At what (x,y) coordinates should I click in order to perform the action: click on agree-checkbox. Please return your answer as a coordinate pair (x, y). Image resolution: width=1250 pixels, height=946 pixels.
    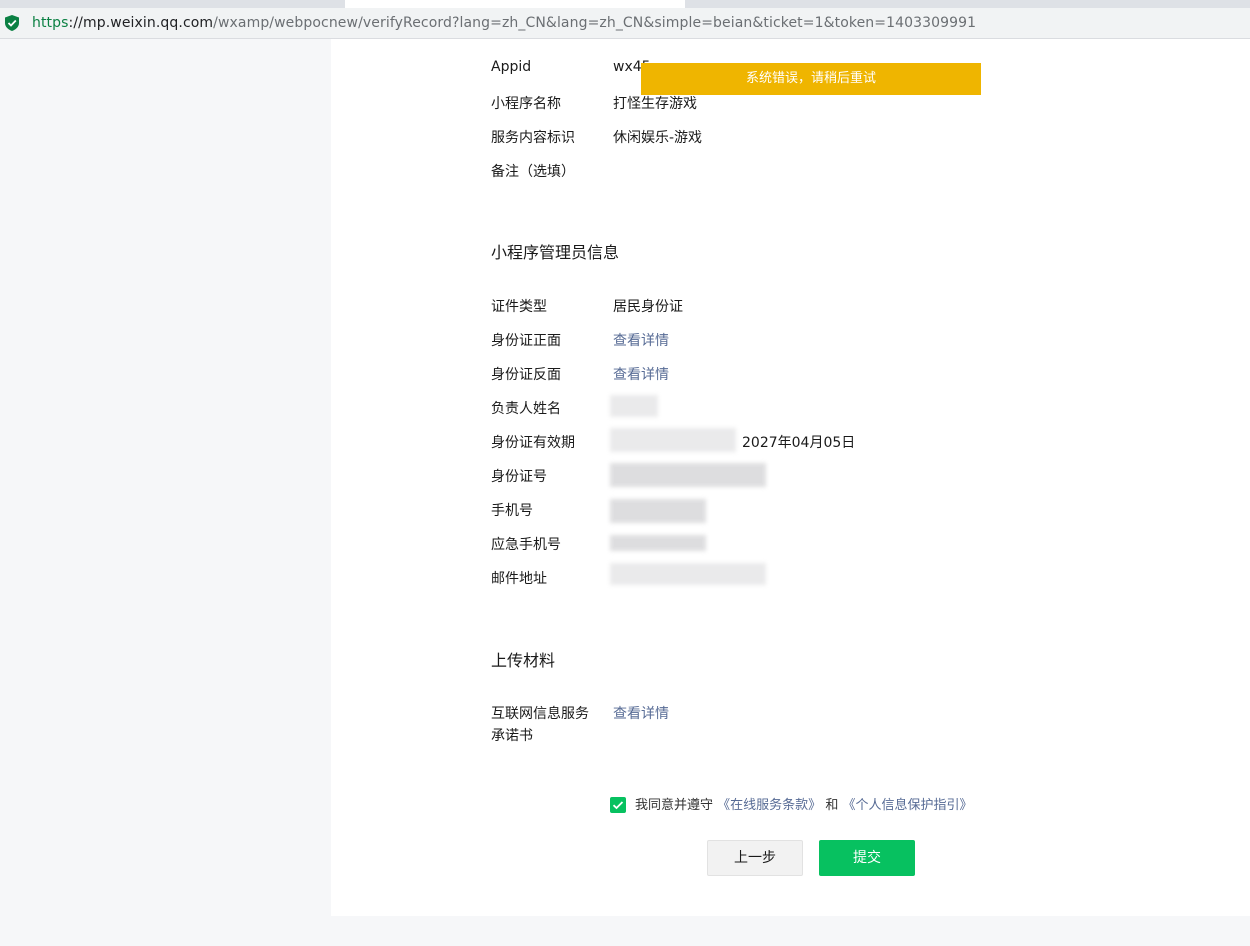
    Looking at the image, I should click on (618, 805).